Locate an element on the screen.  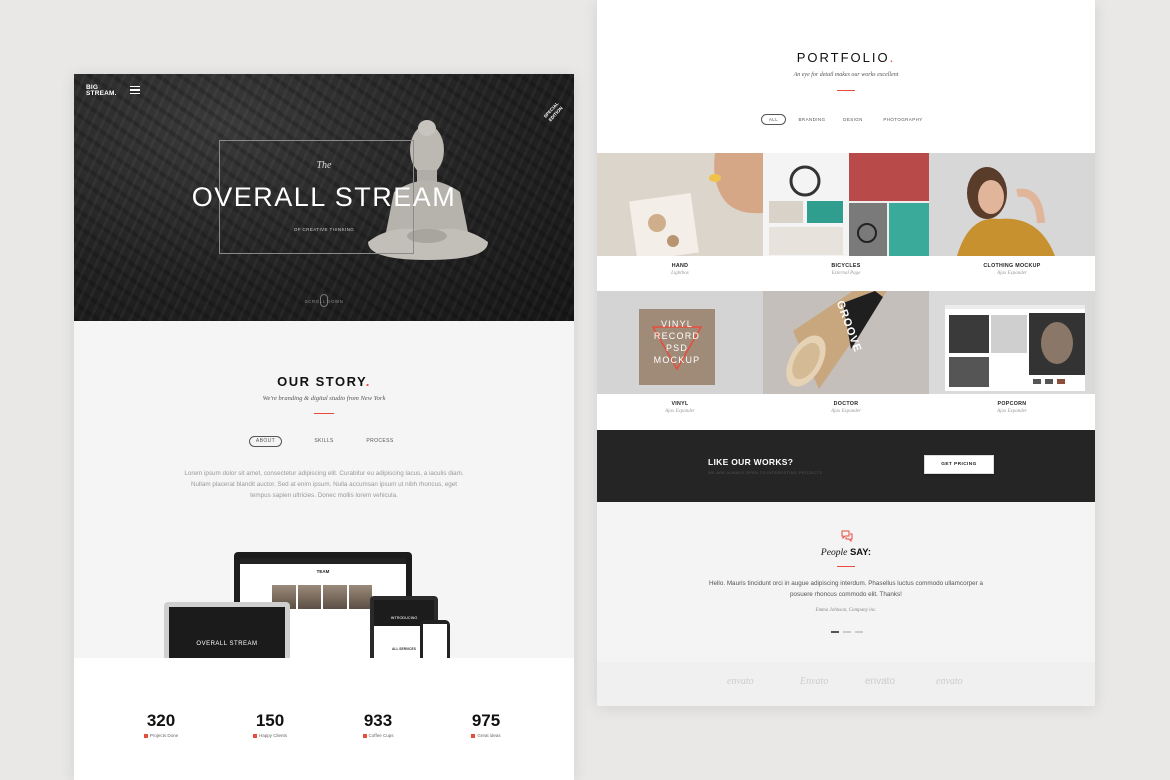
item-subtitle: Lightbox is located at coordinates (680, 273).